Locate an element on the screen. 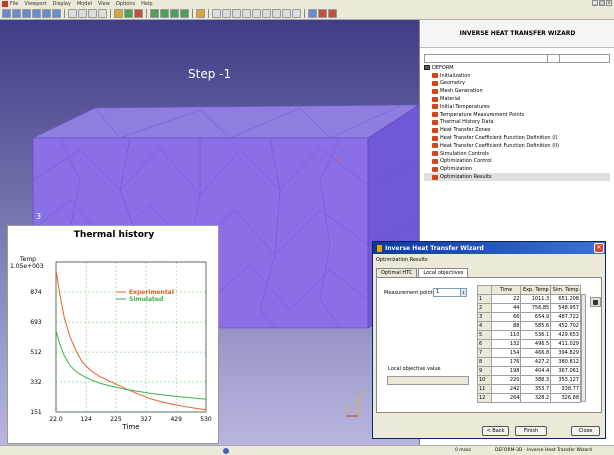 Image resolution: width=614 pixels, height=455 pixels. view-top-icon is located at coordinates (46, 13).